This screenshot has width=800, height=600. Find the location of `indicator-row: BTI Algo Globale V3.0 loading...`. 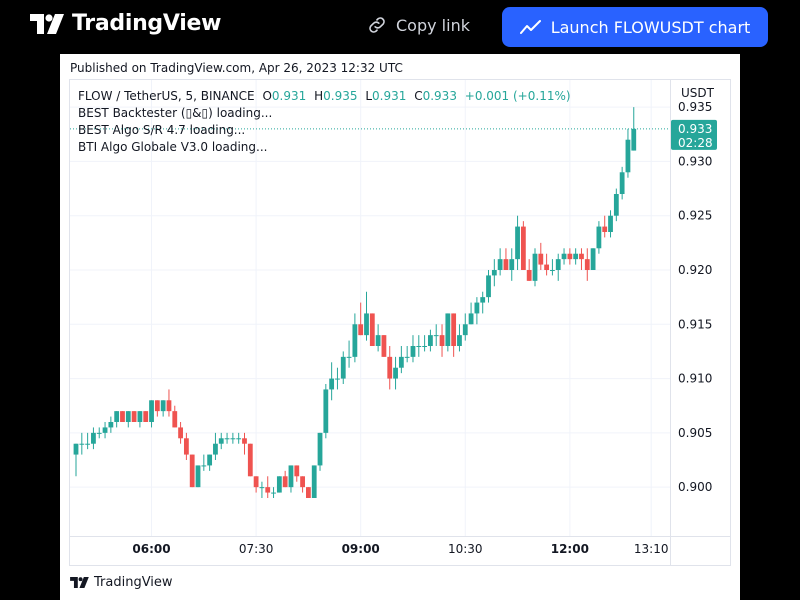

indicator-row: BTI Algo Globale V3.0 loading... is located at coordinates (324, 147).